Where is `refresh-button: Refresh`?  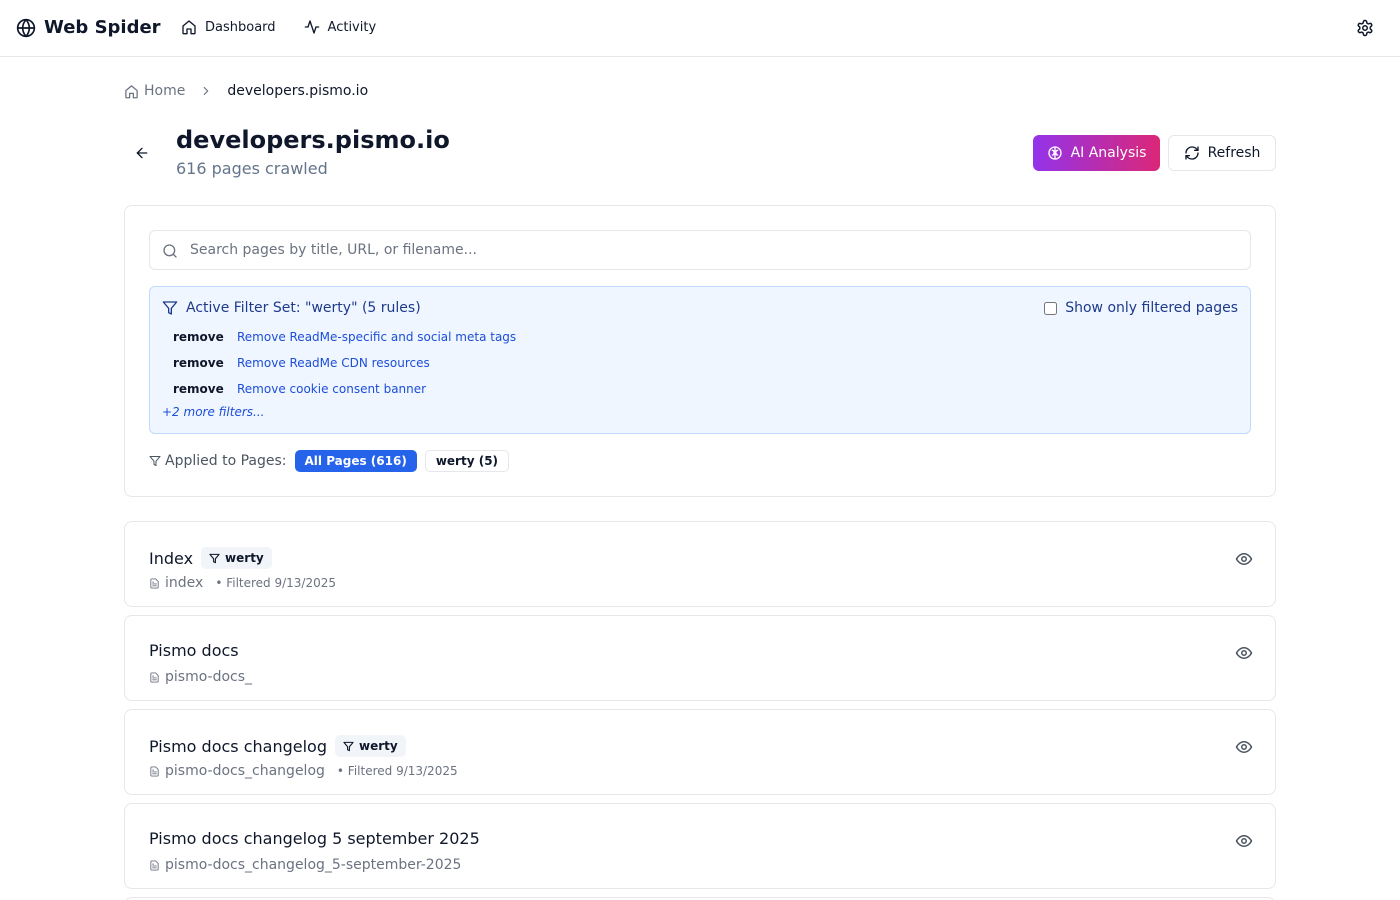
refresh-button: Refresh is located at coordinates (1222, 153).